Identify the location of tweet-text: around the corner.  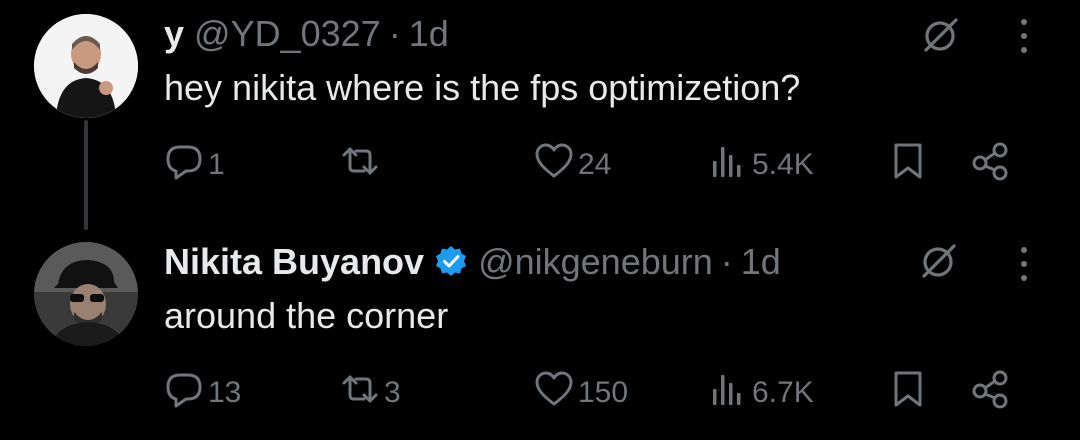
(306, 315).